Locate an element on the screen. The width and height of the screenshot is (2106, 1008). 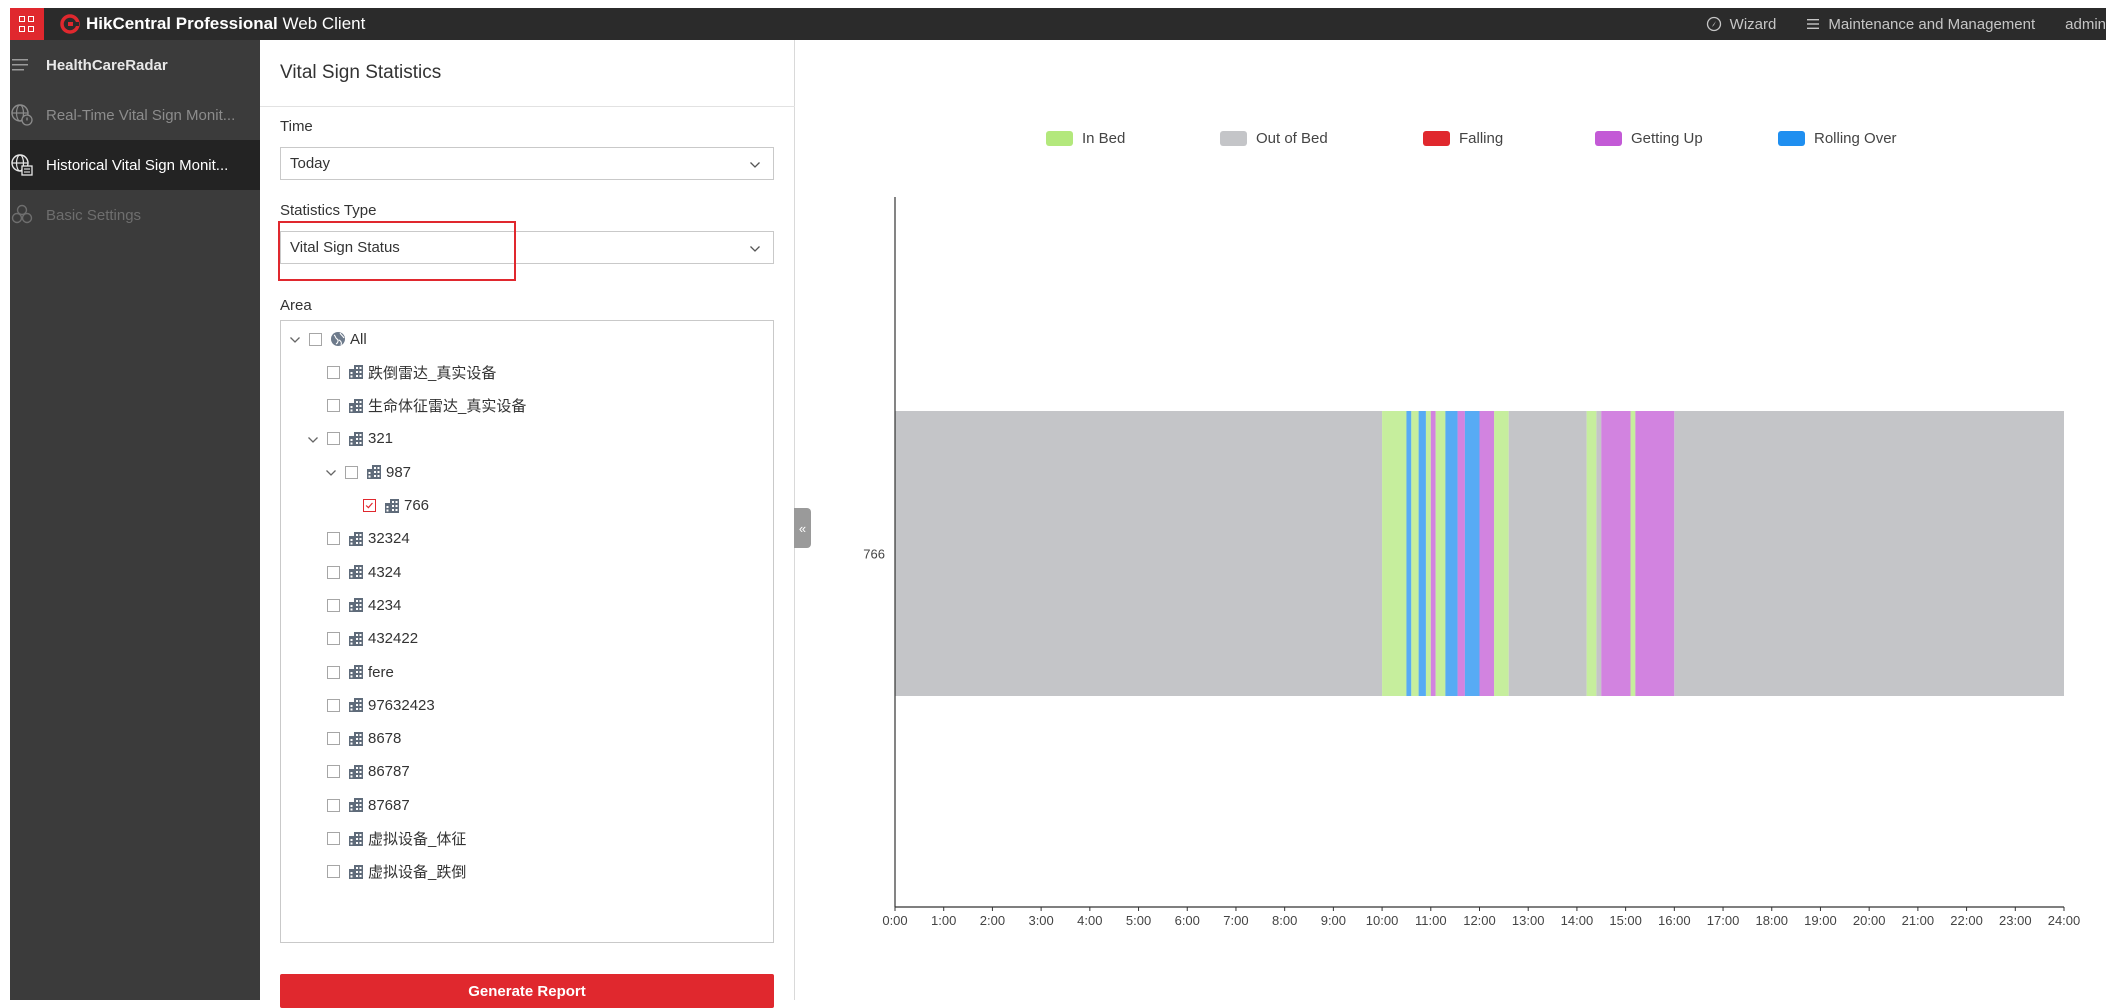
tree-node: 87687 is located at coordinates (358, 805).